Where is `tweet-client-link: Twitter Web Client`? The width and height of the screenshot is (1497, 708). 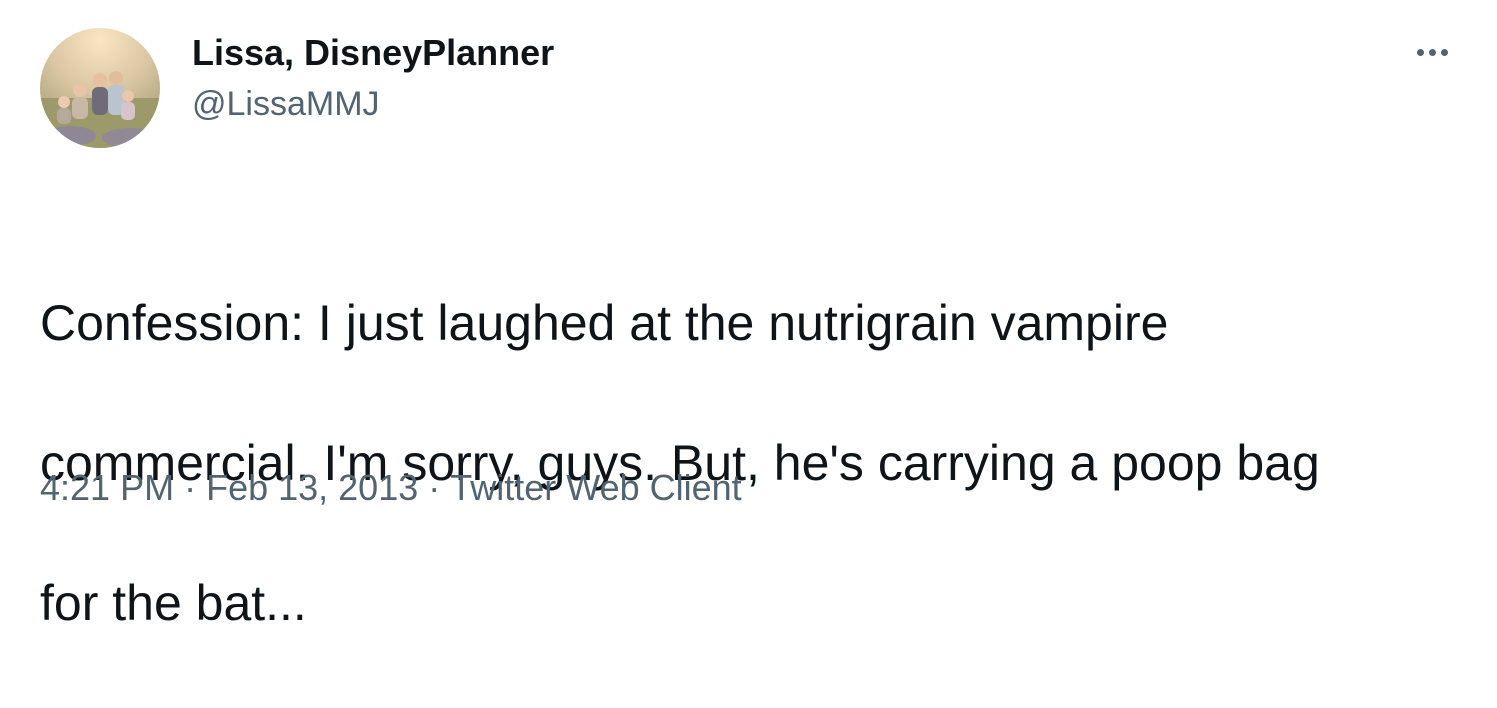
tweet-client-link: Twitter Web Client is located at coordinates (595, 487).